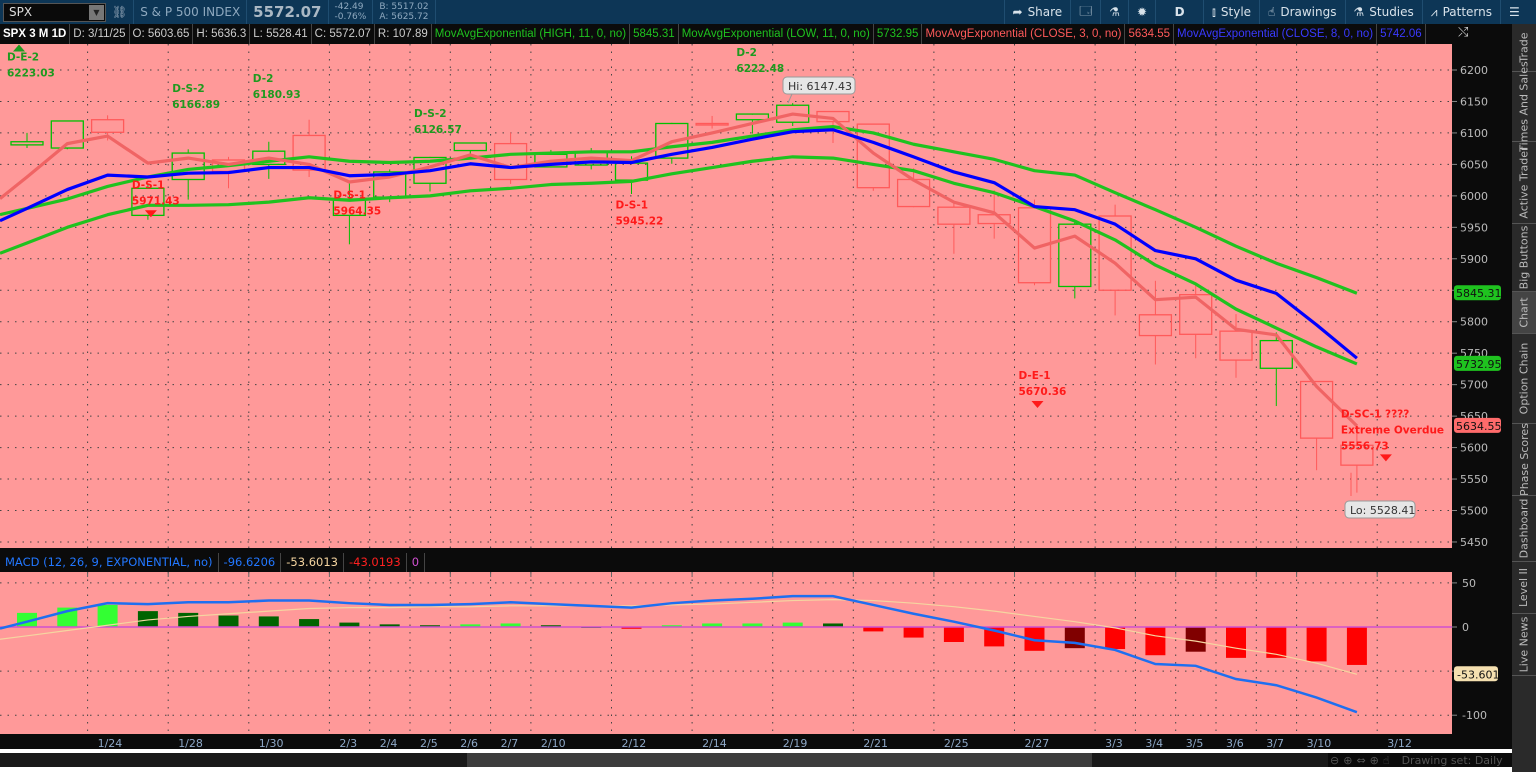 The height and width of the screenshot is (772, 1536). What do you see at coordinates (156, 201) in the screenshot?
I see `signal-label: 5971.43` at bounding box center [156, 201].